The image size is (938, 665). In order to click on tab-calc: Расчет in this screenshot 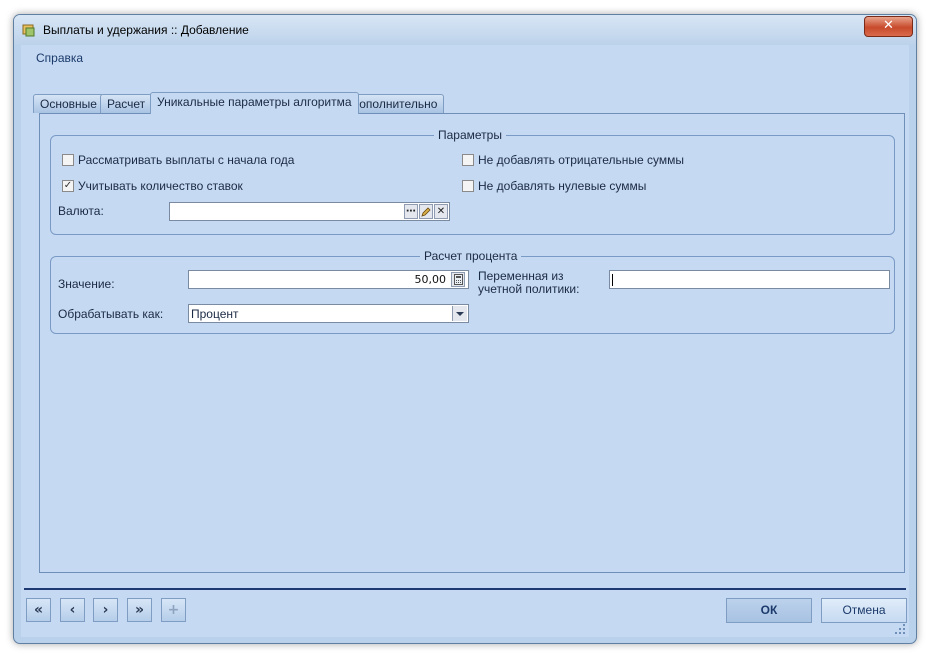, I will do `click(126, 103)`.